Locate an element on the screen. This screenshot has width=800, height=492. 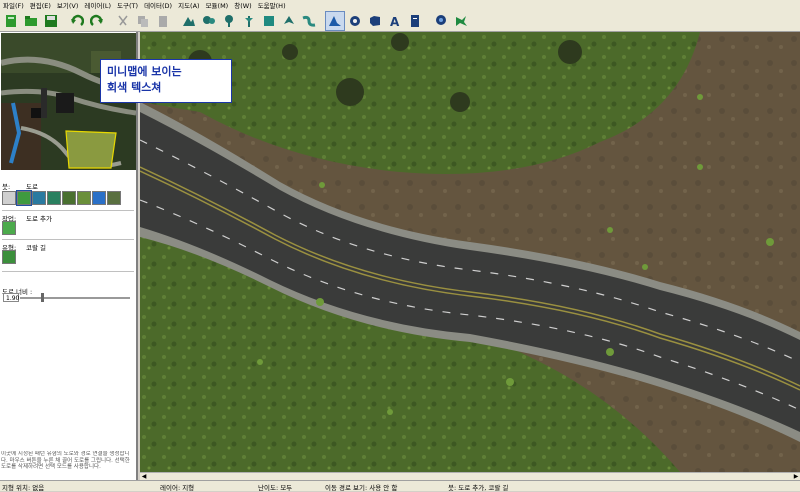
save-icon is located at coordinates (51, 21).